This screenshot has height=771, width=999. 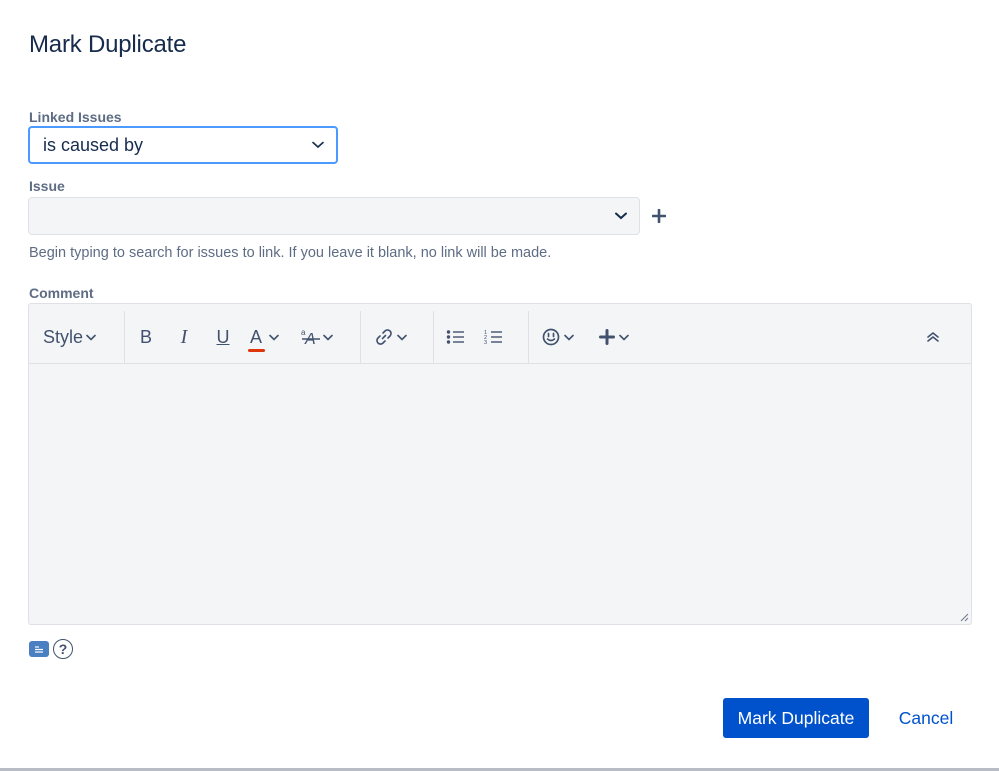 I want to click on style-dropdown: Style, so click(x=69, y=337).